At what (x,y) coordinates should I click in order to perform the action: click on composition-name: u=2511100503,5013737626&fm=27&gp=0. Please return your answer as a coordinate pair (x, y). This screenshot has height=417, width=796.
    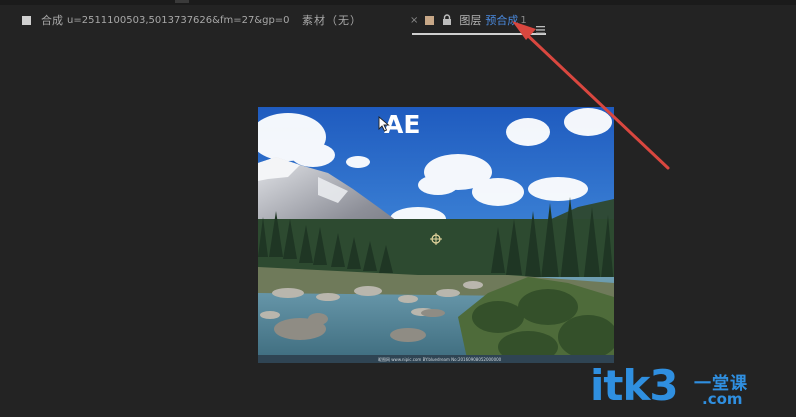
    Looking at the image, I should click on (178, 20).